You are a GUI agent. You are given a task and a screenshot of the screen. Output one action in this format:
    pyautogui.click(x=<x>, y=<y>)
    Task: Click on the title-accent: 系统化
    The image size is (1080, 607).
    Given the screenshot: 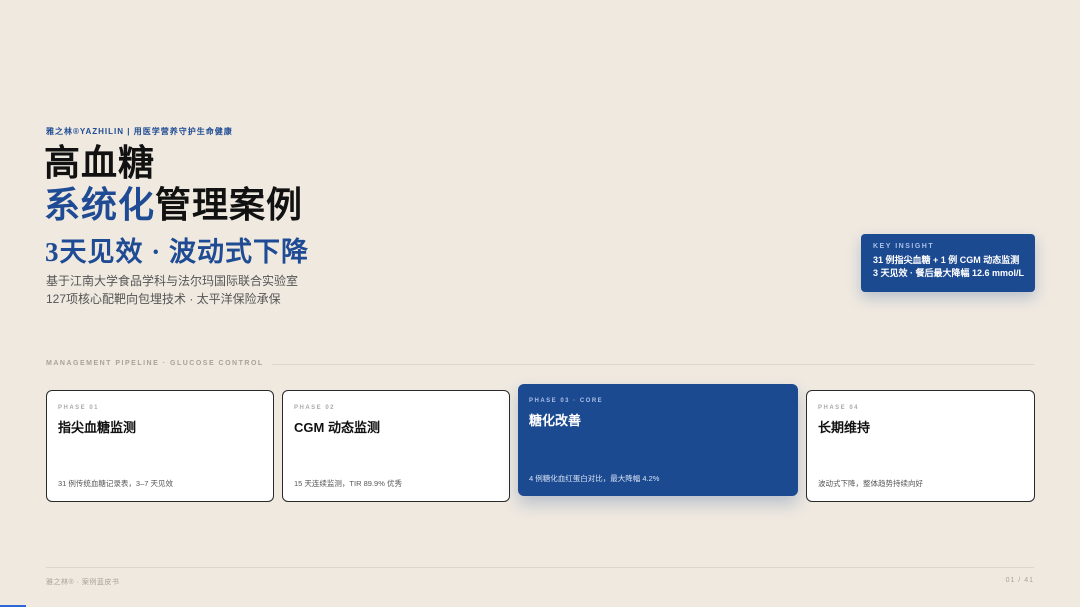 What is the action you would take?
    pyautogui.click(x=100, y=204)
    